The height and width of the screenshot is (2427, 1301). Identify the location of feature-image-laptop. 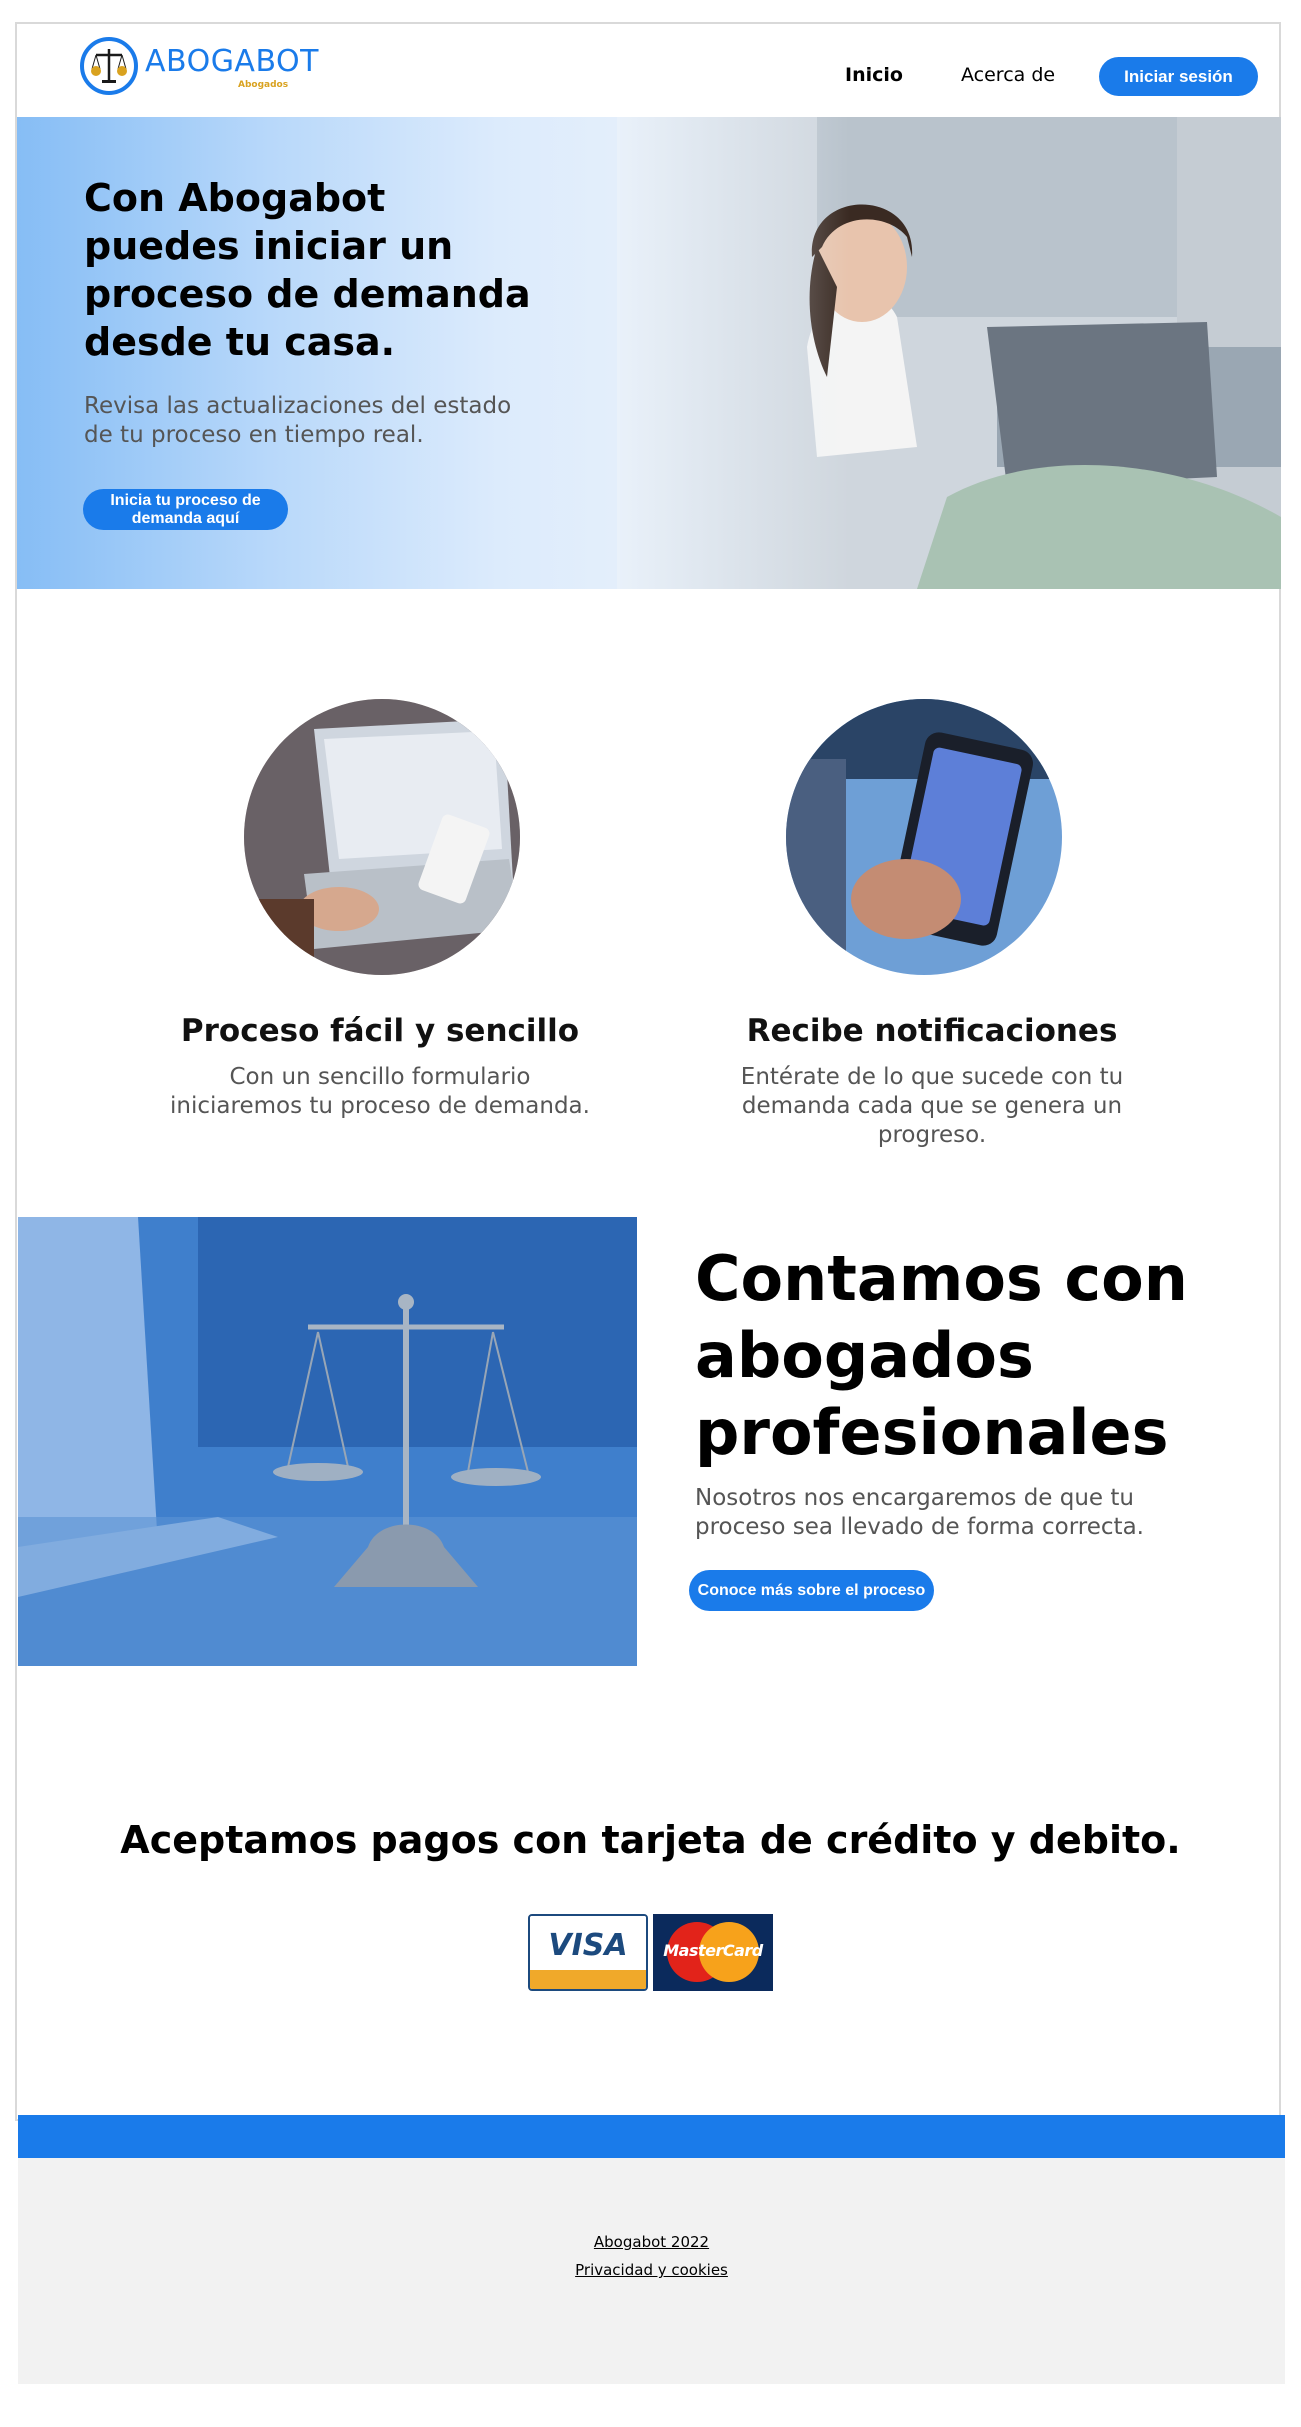
(382, 837).